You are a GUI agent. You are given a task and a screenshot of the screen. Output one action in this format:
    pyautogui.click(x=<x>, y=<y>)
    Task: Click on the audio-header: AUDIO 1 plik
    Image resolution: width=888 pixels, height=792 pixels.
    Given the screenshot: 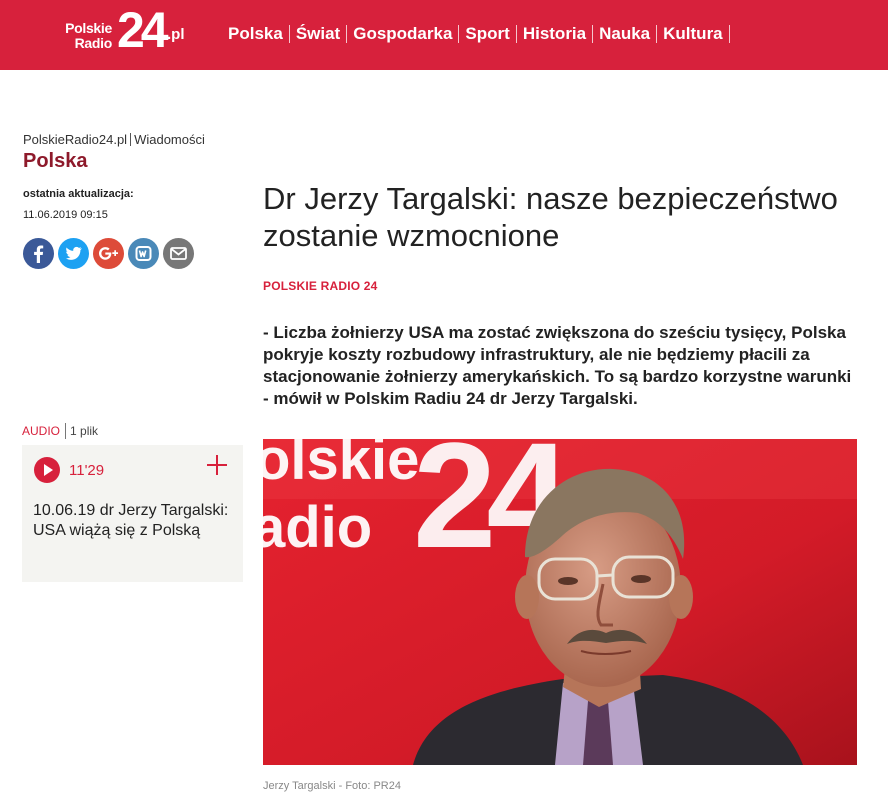 What is the action you would take?
    pyautogui.click(x=60, y=431)
    